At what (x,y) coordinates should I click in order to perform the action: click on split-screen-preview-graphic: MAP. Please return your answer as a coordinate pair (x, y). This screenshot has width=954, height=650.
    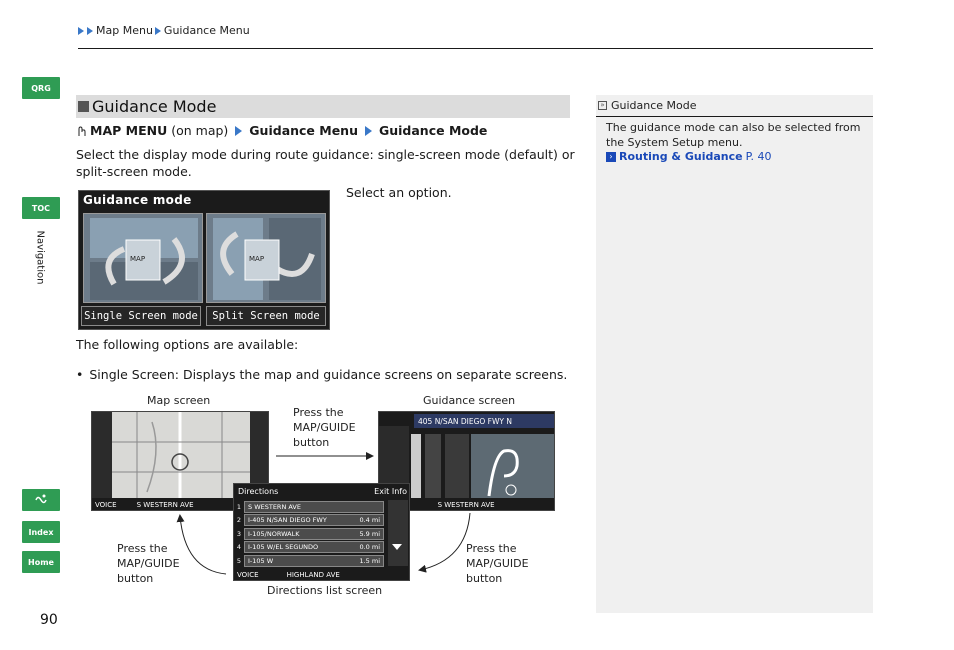
    Looking at the image, I should click on (267, 259).